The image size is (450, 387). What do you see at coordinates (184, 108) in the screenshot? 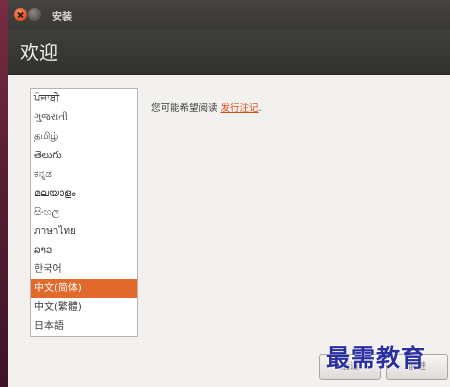
I see `release-notes-prefix: 您可能希望阅读` at bounding box center [184, 108].